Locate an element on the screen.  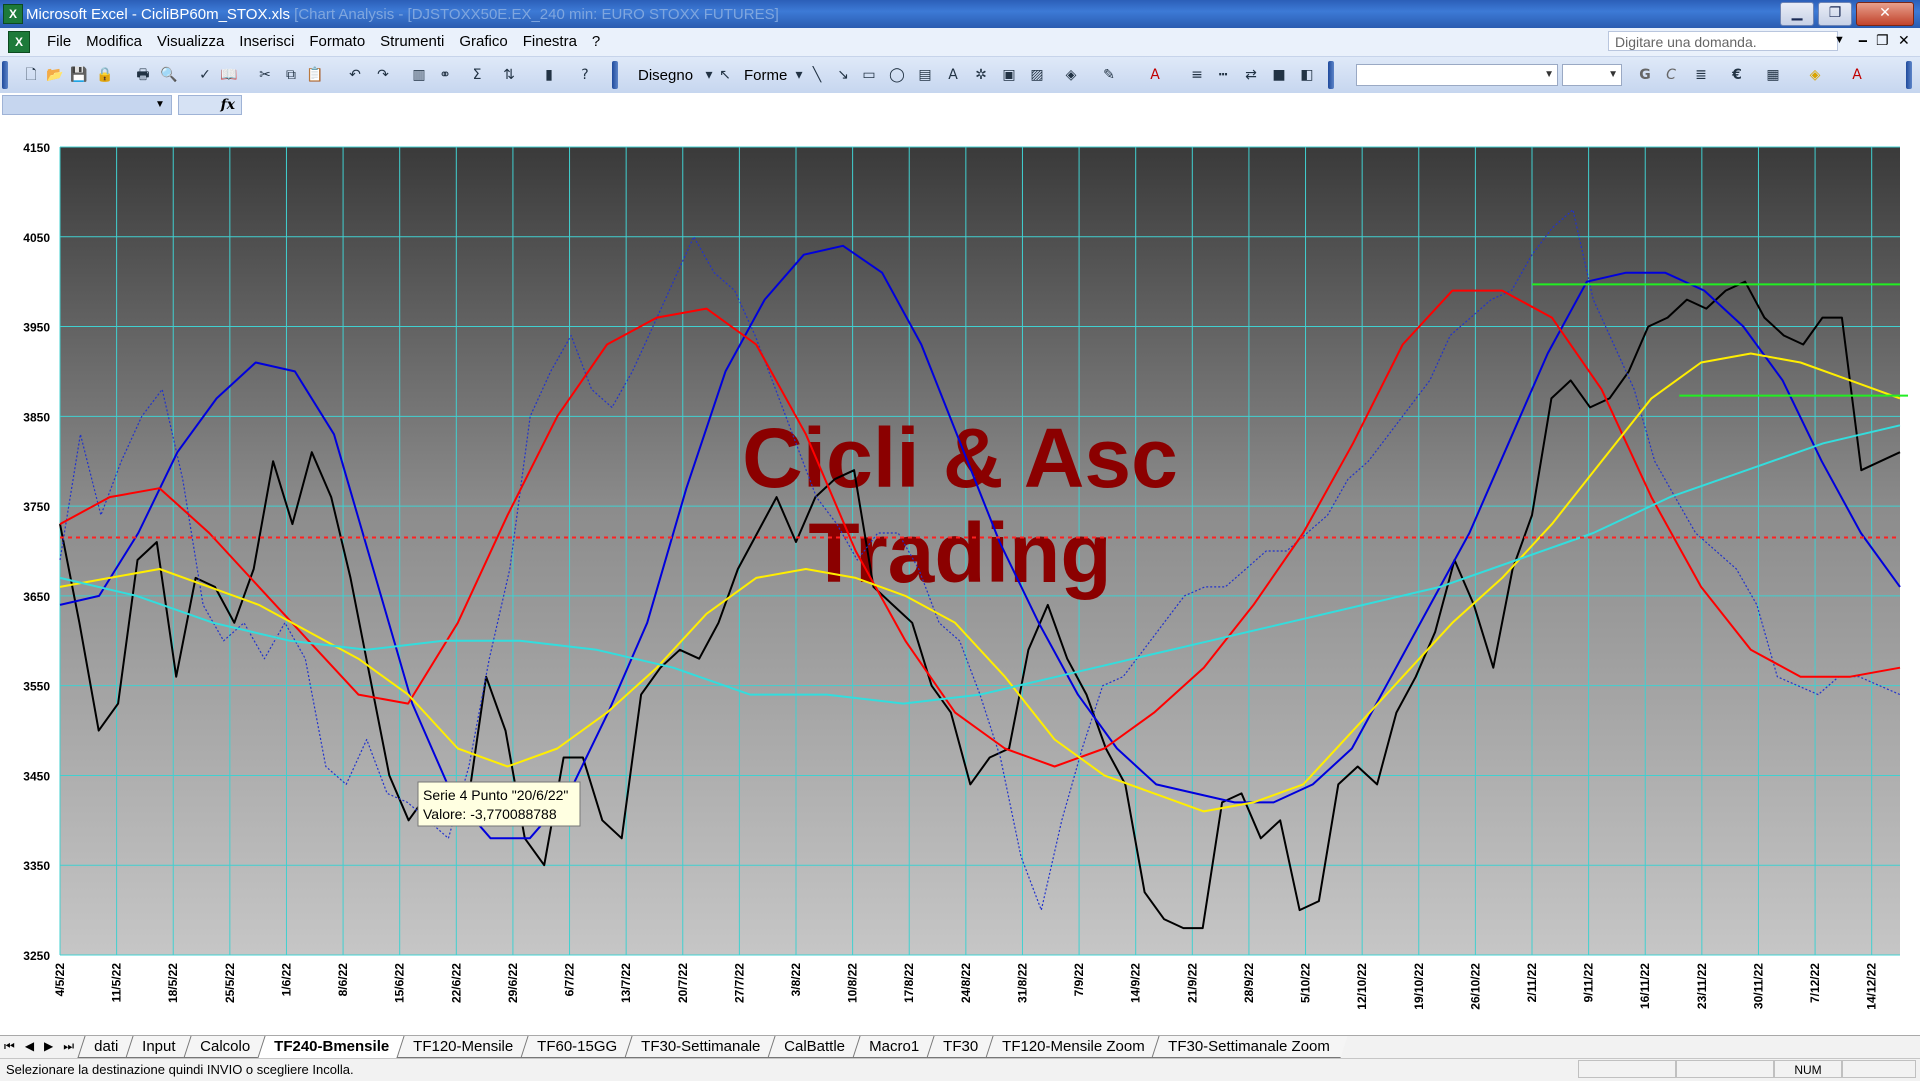
print-icon: 🖶 is located at coordinates (143, 75).